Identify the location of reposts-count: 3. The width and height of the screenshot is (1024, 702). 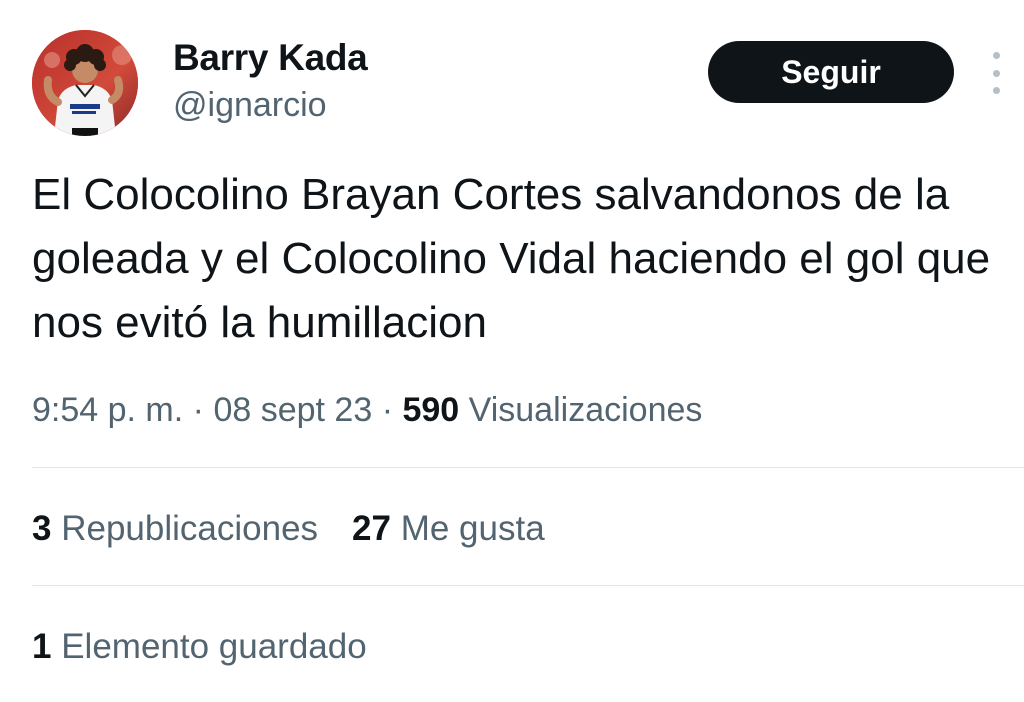
(42, 528).